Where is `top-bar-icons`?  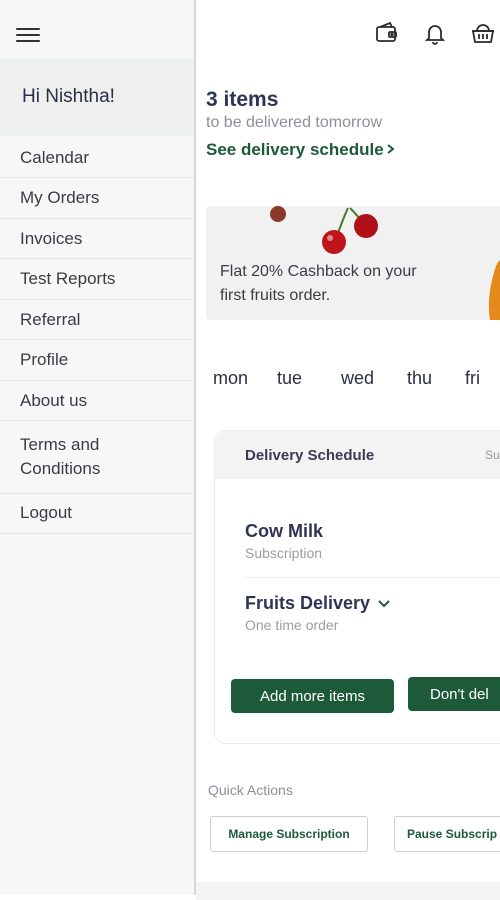
top-bar-icons is located at coordinates (435, 33).